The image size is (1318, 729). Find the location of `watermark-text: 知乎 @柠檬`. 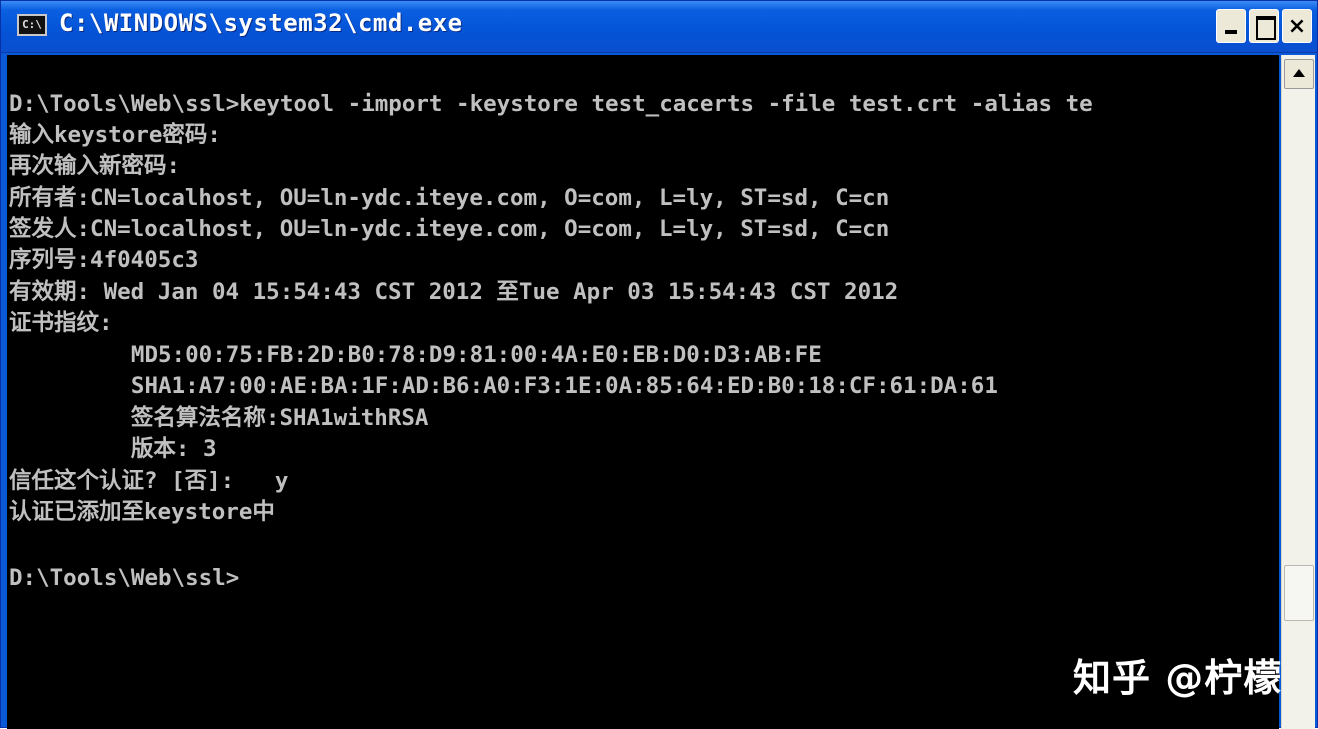

watermark-text: 知乎 @柠檬 is located at coordinates (1178, 678).